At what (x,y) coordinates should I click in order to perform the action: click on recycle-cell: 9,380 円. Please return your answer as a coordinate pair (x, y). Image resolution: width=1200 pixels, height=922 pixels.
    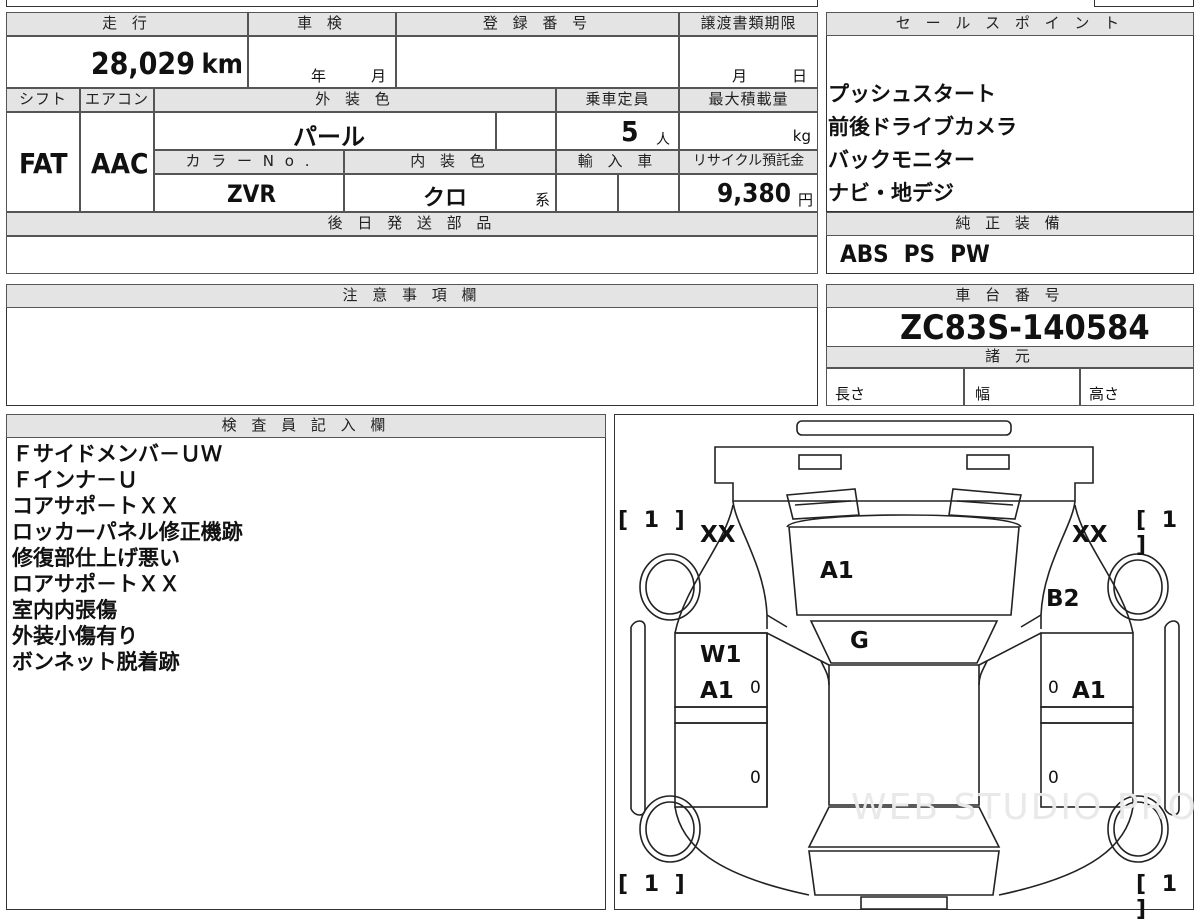
    Looking at the image, I should click on (748, 193).